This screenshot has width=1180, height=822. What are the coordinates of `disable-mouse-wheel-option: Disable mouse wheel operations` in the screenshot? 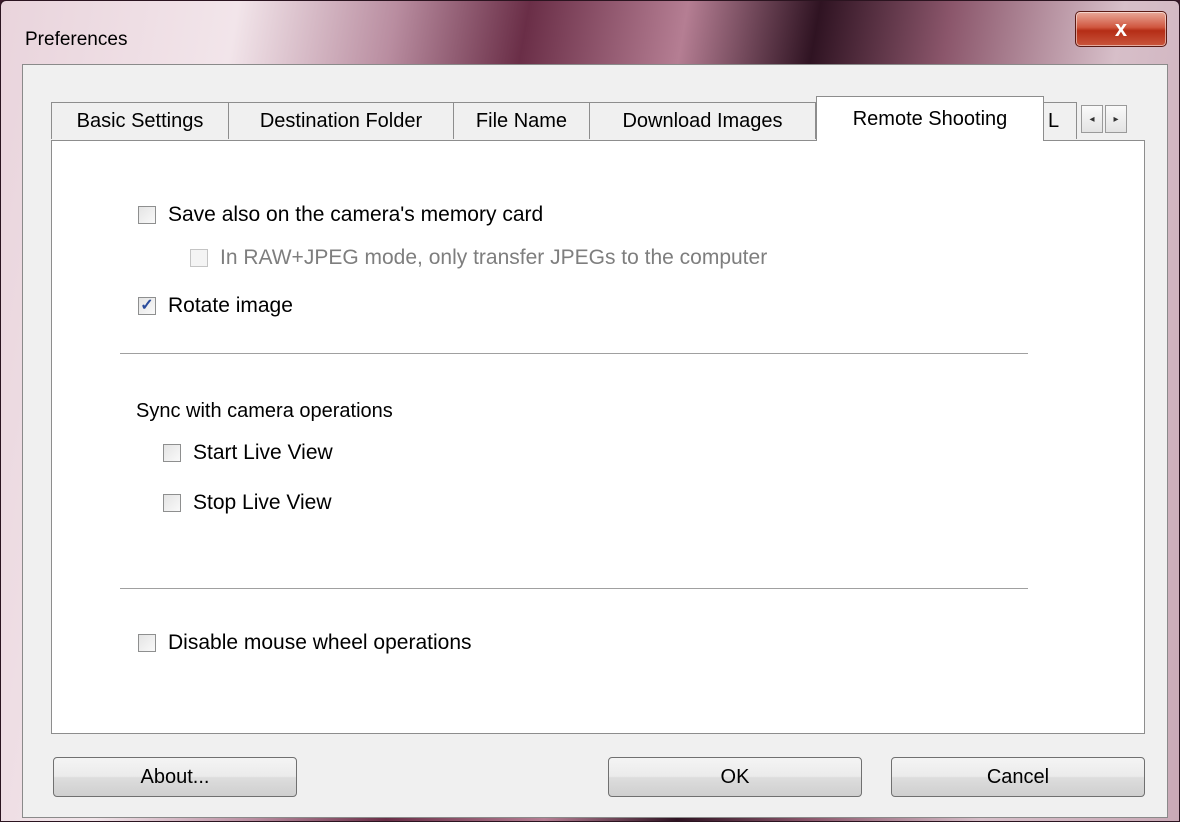 It's located at (305, 643).